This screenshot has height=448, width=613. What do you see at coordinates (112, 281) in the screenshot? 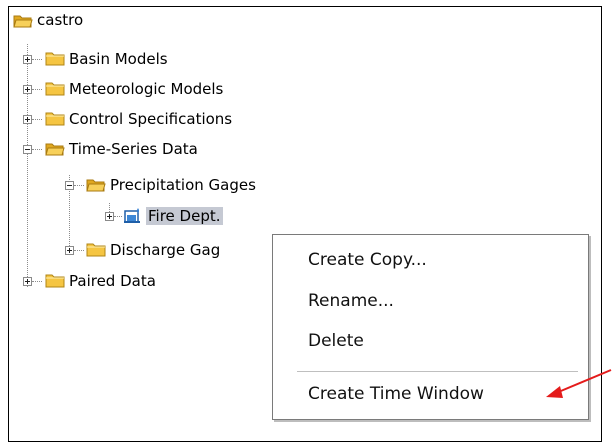
I see `tree-node-paired-data: Paired Data` at bounding box center [112, 281].